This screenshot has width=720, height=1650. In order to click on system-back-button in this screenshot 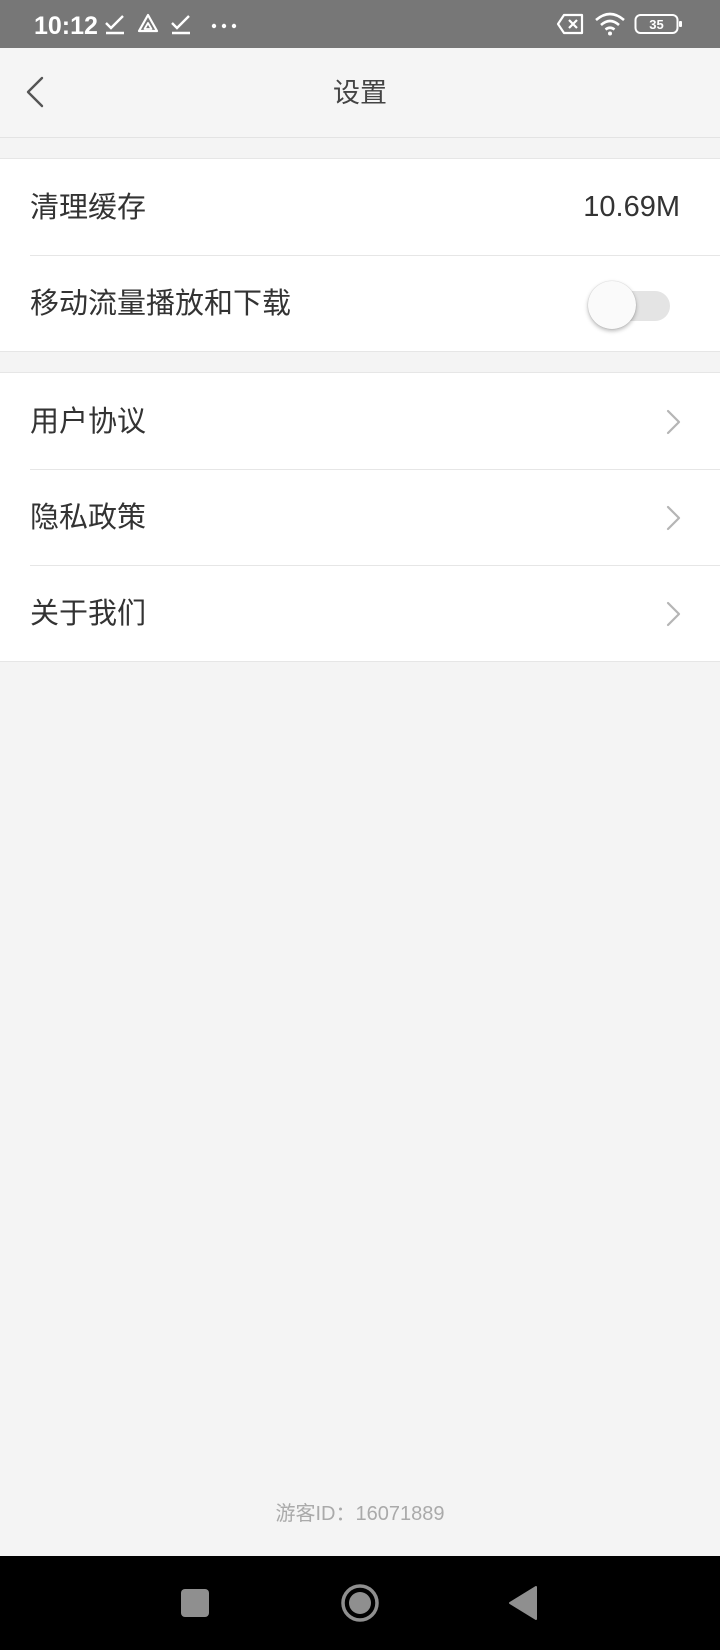, I will do `click(523, 1603)`.